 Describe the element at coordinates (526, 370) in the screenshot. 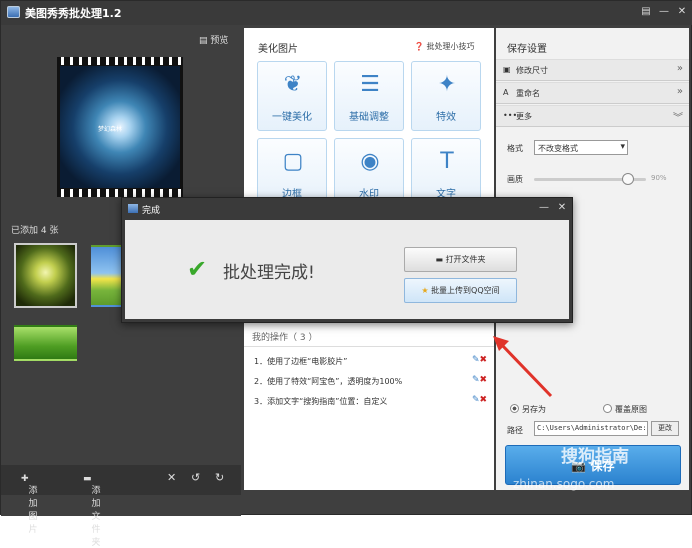

I see `arrow-line` at that location.